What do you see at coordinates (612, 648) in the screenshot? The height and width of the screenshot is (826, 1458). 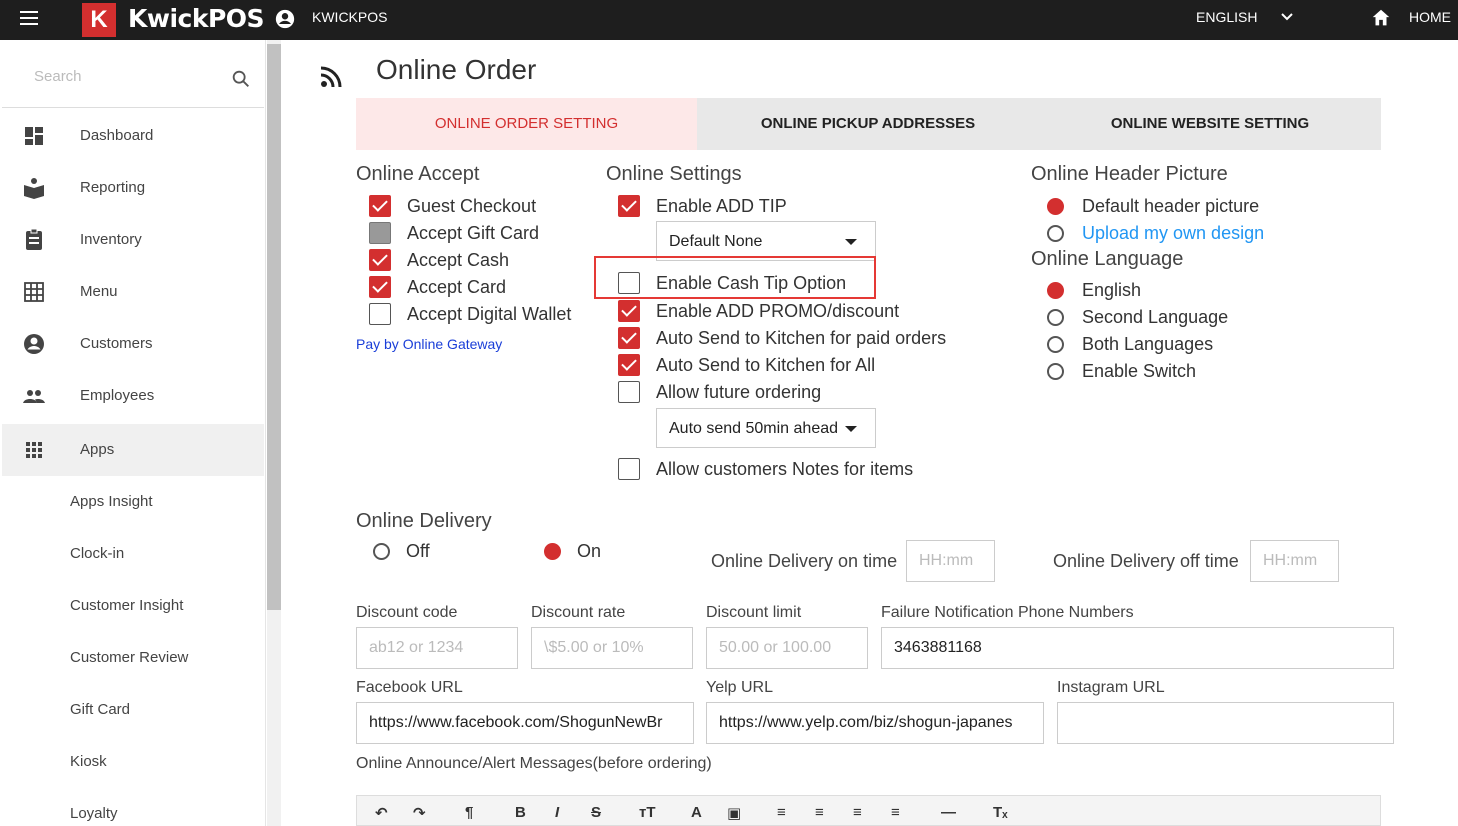 I see `discount-rate-input` at bounding box center [612, 648].